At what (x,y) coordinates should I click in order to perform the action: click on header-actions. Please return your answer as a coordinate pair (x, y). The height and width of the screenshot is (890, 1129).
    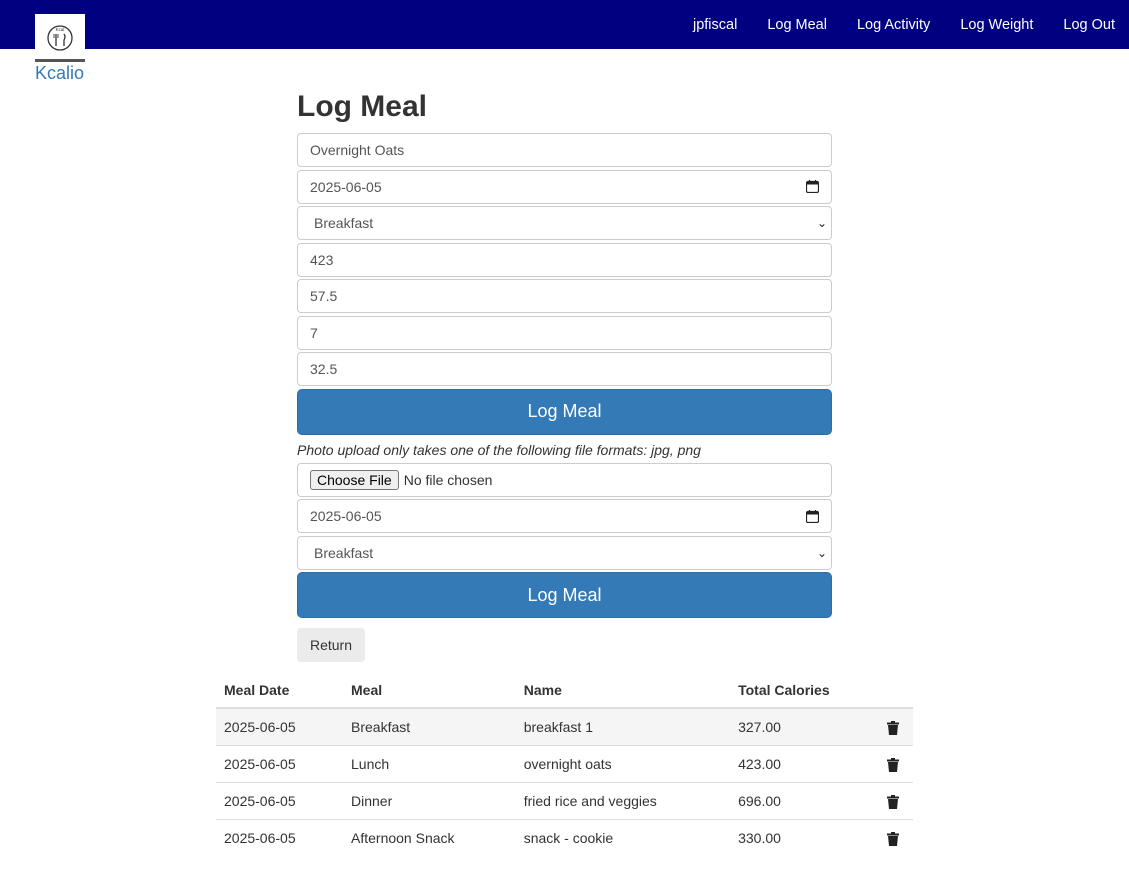
    Looking at the image, I should click on (892, 690).